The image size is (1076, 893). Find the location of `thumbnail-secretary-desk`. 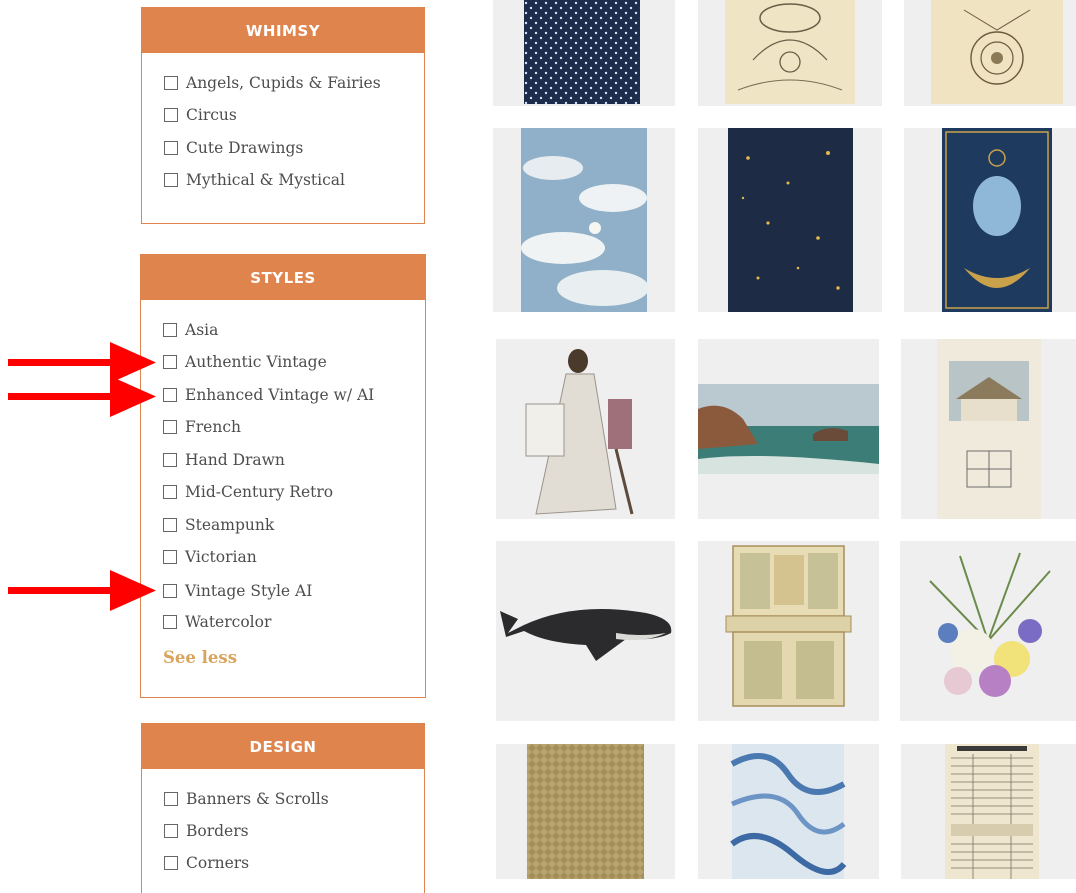

thumbnail-secretary-desk is located at coordinates (788, 631).